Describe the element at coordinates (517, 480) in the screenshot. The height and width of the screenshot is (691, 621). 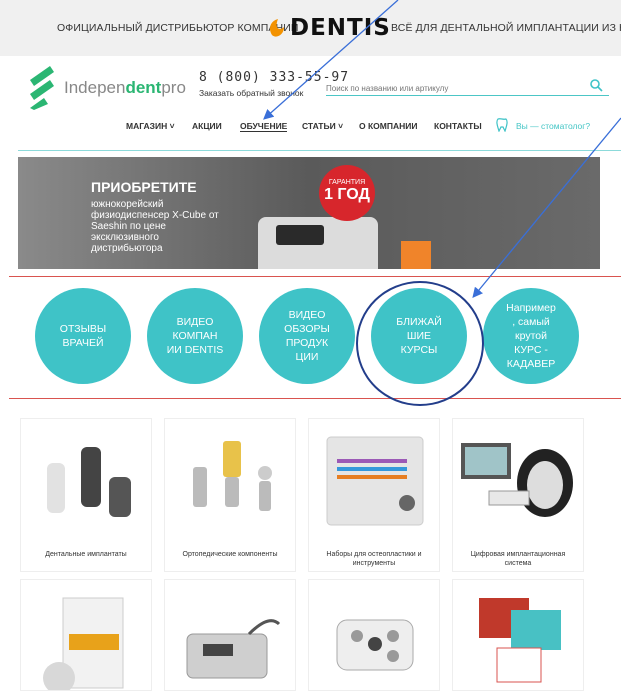
I see `scanner-image` at that location.